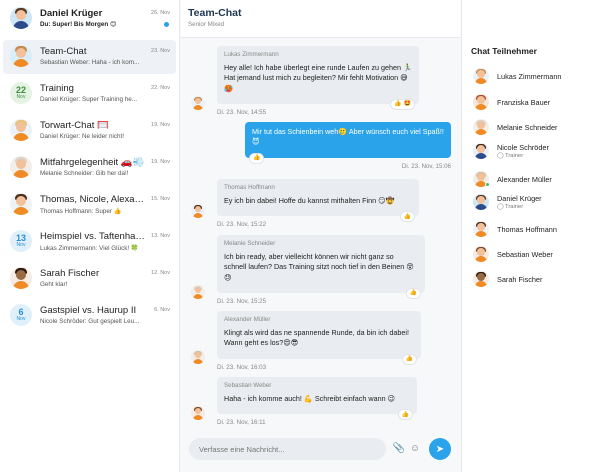 The image size is (600, 472). I want to click on trainer-icon: ◯, so click(500, 156).